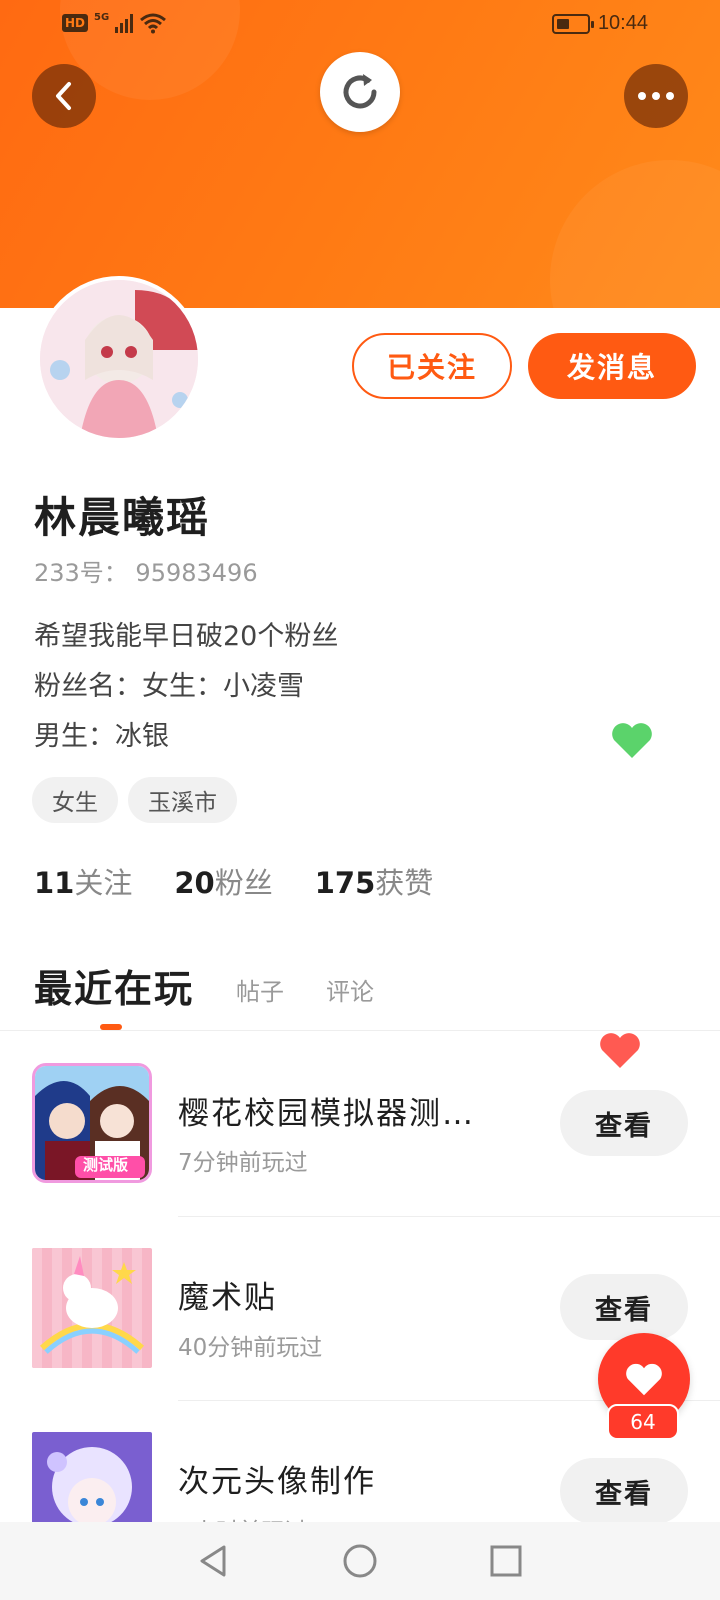  Describe the element at coordinates (214, 1561) in the screenshot. I see `back-triangle-icon` at that location.